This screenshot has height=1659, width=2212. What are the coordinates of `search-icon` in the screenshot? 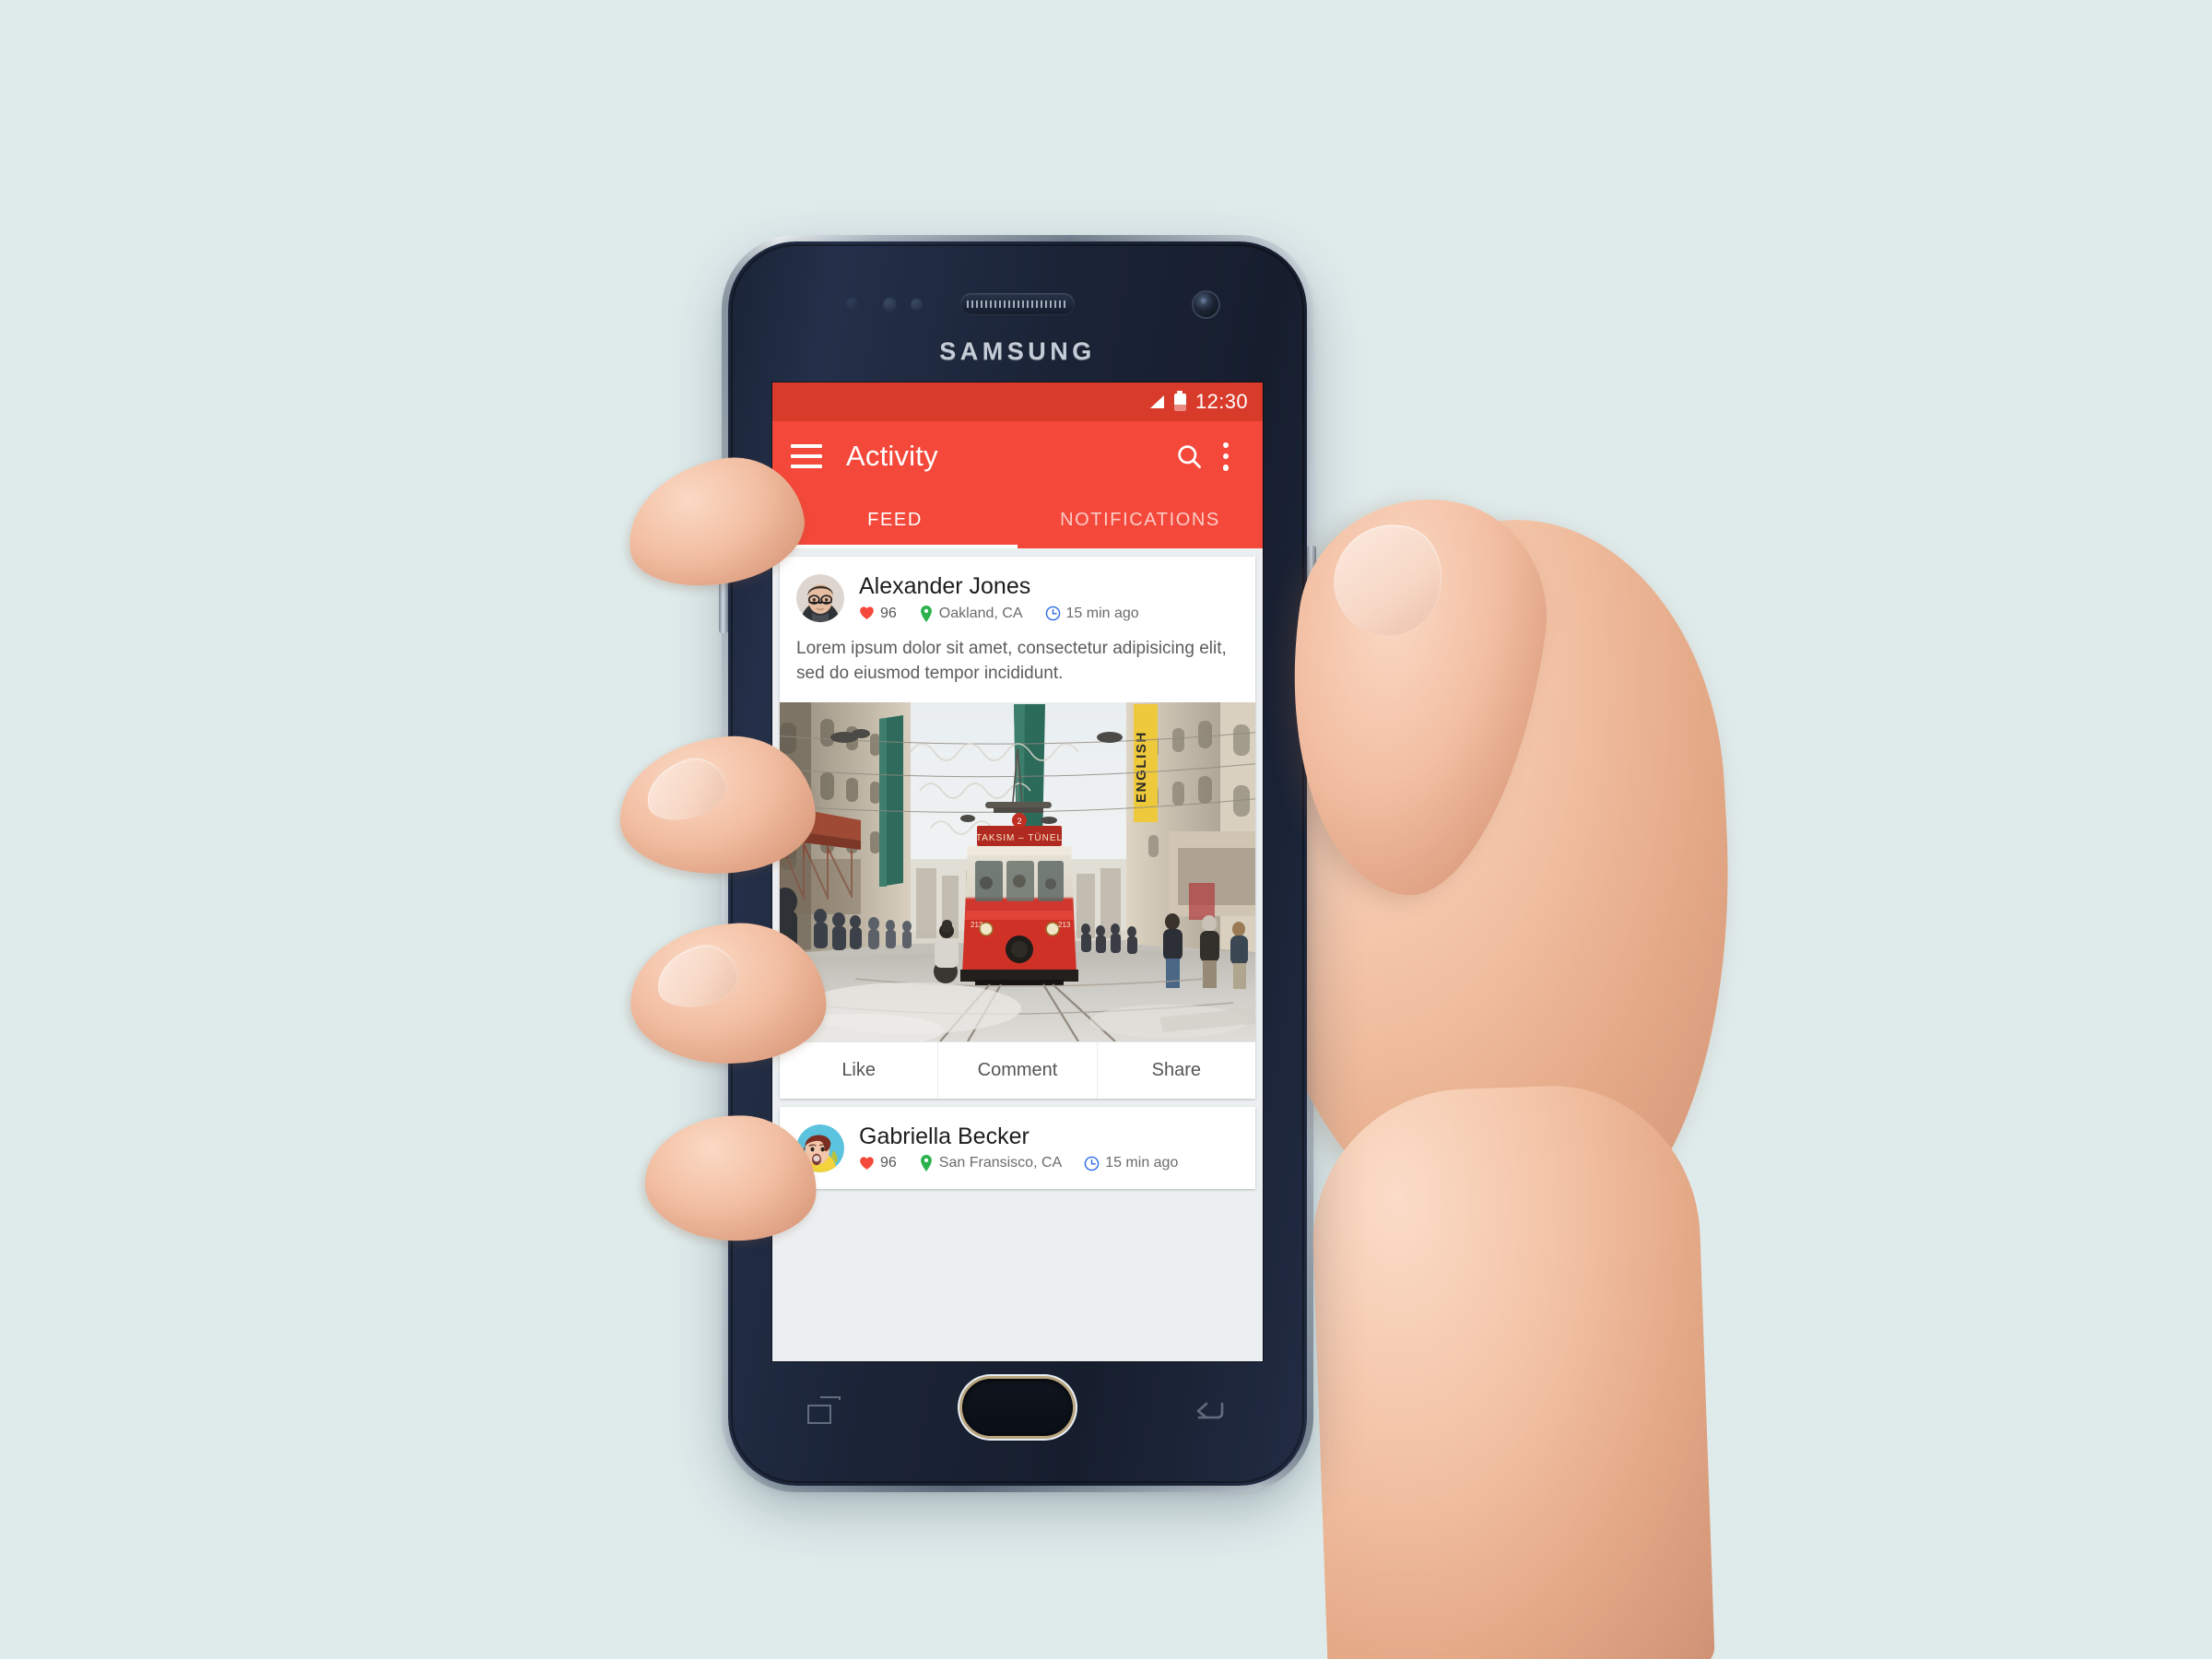 It's located at (1189, 456).